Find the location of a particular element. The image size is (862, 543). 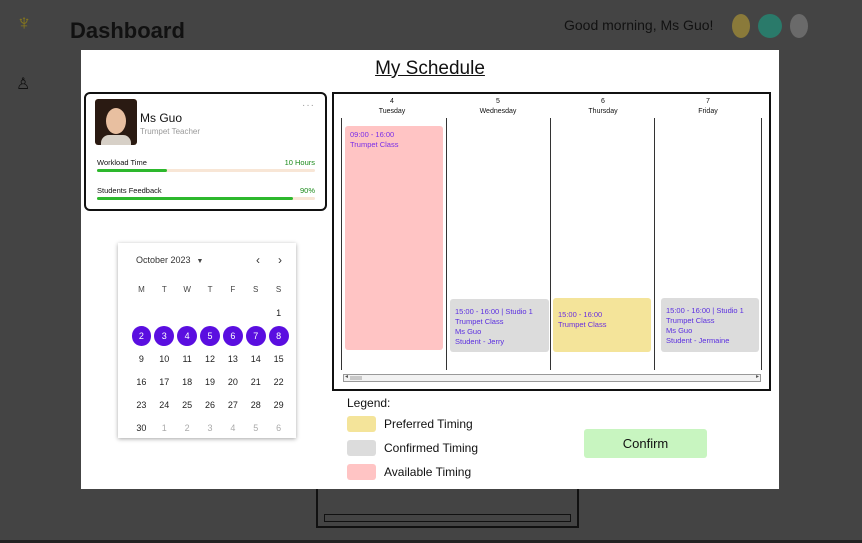

calendar-day: 14 is located at coordinates (255, 359).